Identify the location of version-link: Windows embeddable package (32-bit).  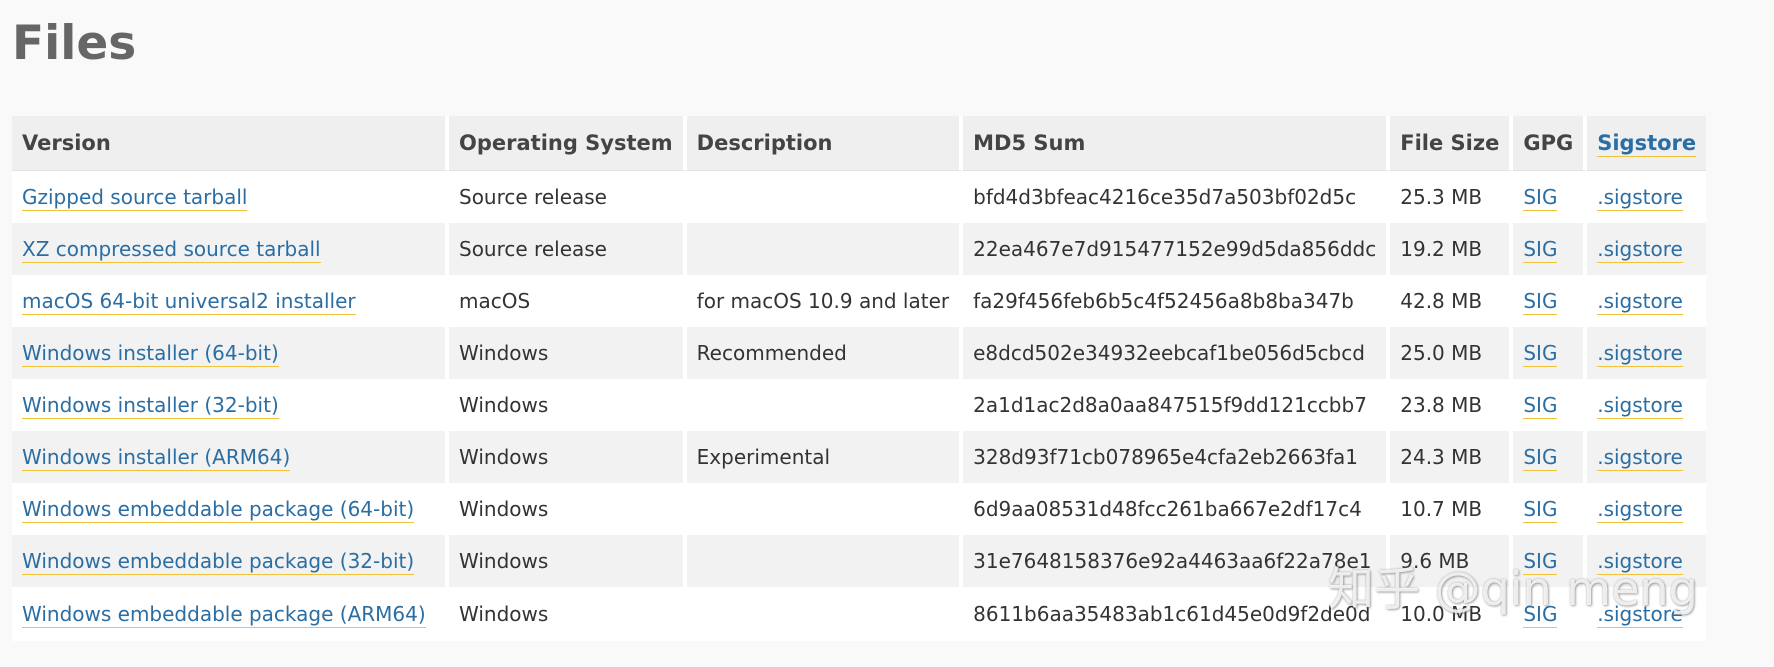
(218, 562).